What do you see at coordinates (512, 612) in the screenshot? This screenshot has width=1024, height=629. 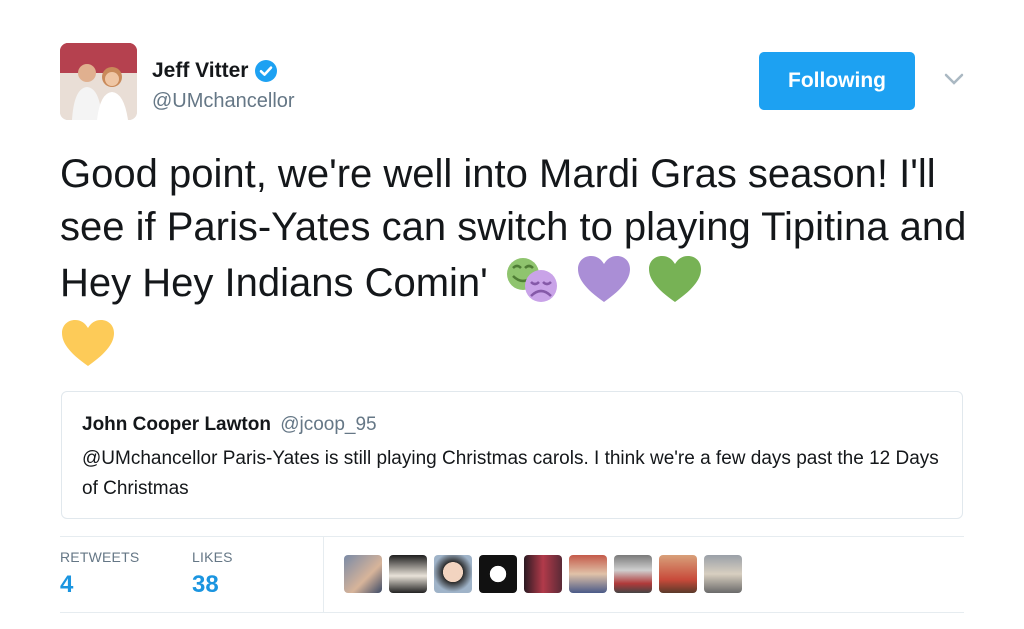 I see `stats-bottom-divider` at bounding box center [512, 612].